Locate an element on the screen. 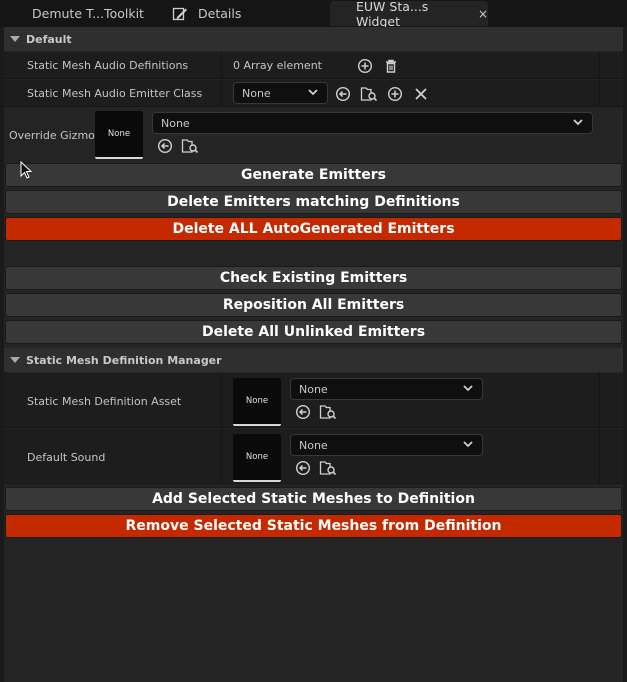  check-existing-button: Check Existing Emitters is located at coordinates (313, 278).